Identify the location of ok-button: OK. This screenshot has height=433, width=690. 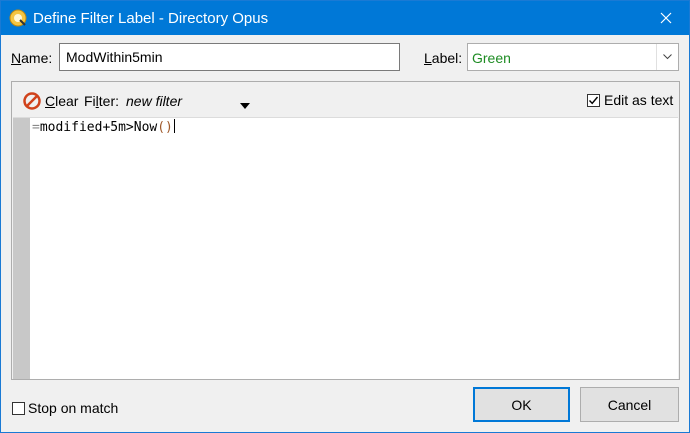
(521, 404).